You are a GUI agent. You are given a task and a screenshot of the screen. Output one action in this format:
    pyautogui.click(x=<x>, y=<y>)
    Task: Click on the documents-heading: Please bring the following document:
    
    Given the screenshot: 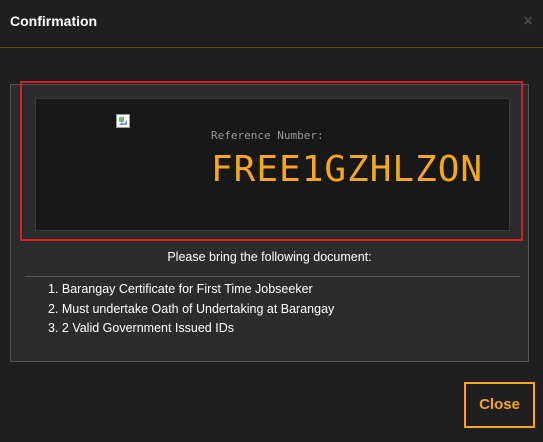 What is the action you would take?
    pyautogui.click(x=269, y=257)
    